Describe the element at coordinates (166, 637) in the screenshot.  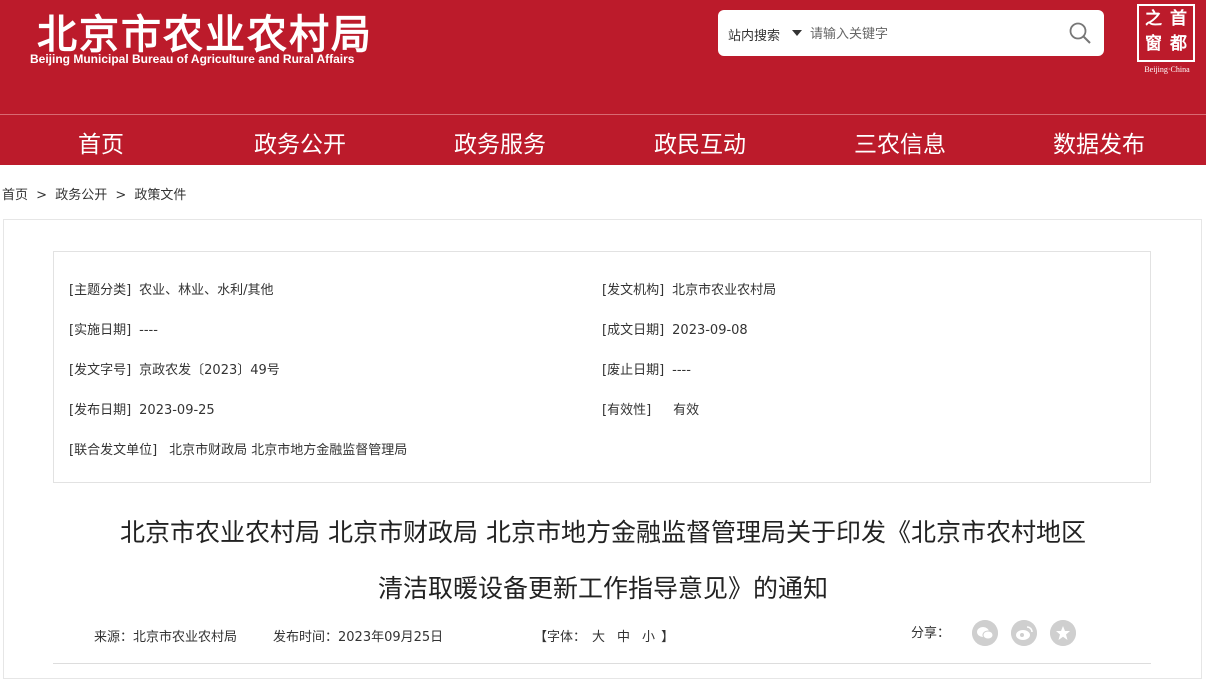
I see `article-source: 来源：北京市农业农村局` at that location.